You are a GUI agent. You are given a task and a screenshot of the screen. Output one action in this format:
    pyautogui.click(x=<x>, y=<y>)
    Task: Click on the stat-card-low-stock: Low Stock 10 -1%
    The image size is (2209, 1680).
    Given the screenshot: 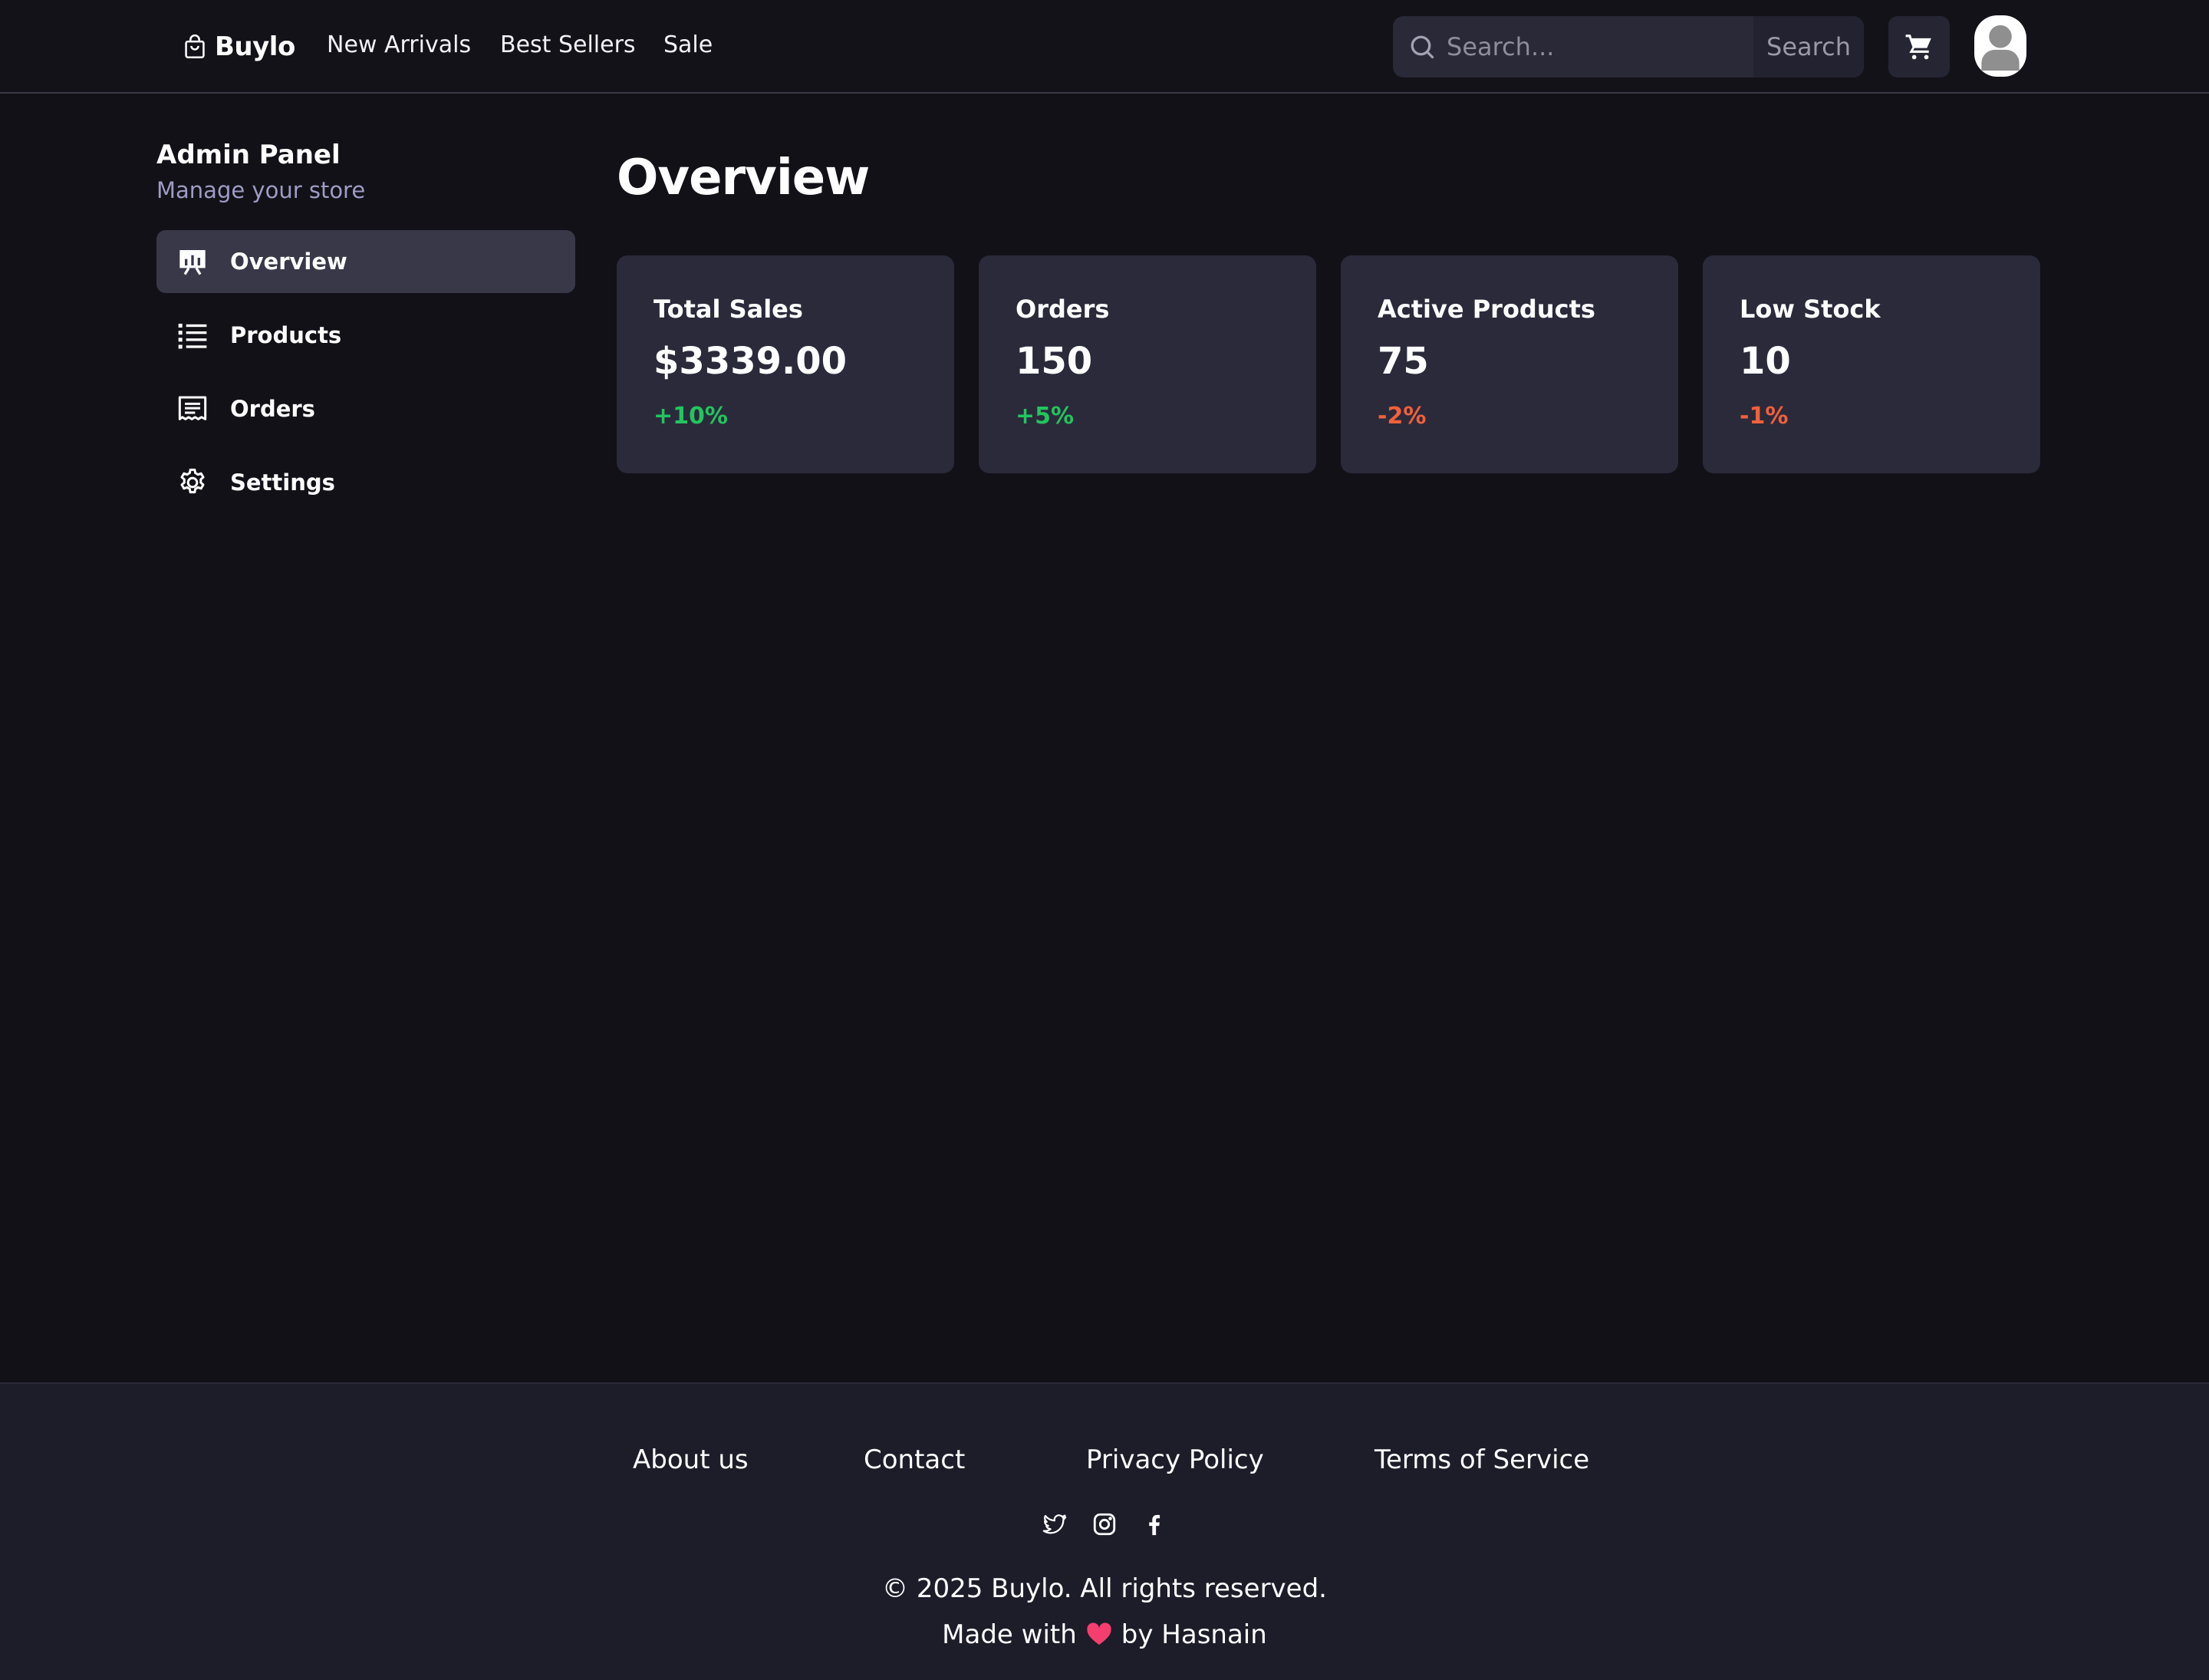 What is the action you would take?
    pyautogui.click(x=1871, y=364)
    